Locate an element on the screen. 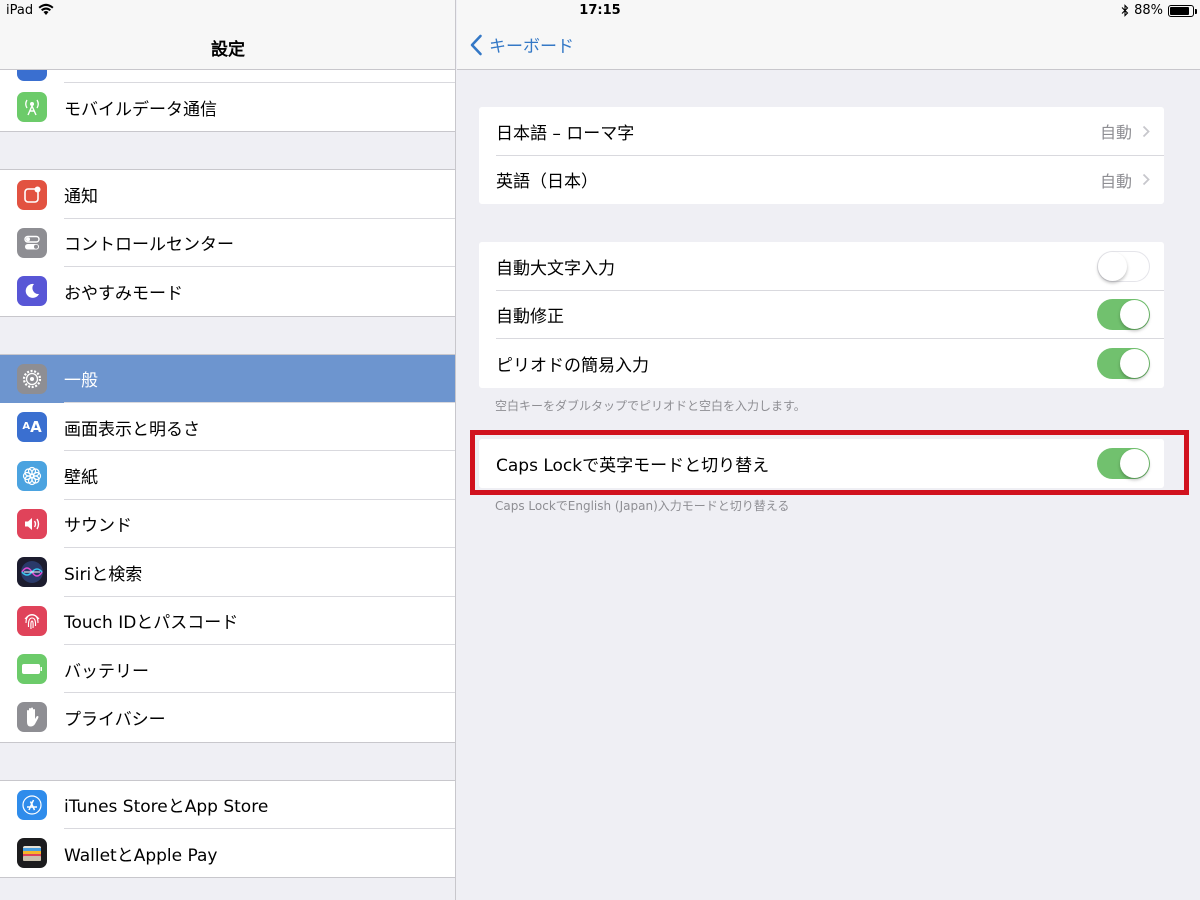 Image resolution: width=1200 pixels, height=900 pixels. sidebar-item-wallet: WalletとApple Pay is located at coordinates (227, 853).